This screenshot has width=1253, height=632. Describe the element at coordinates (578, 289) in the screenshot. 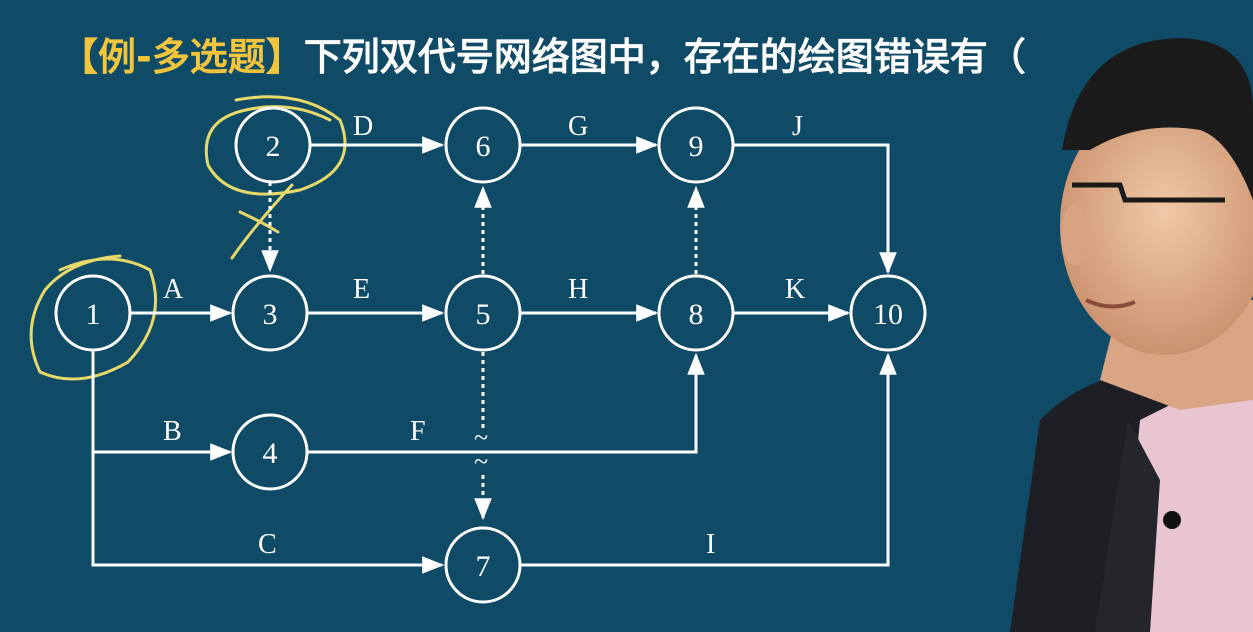

I see `activity-label-h: H` at that location.